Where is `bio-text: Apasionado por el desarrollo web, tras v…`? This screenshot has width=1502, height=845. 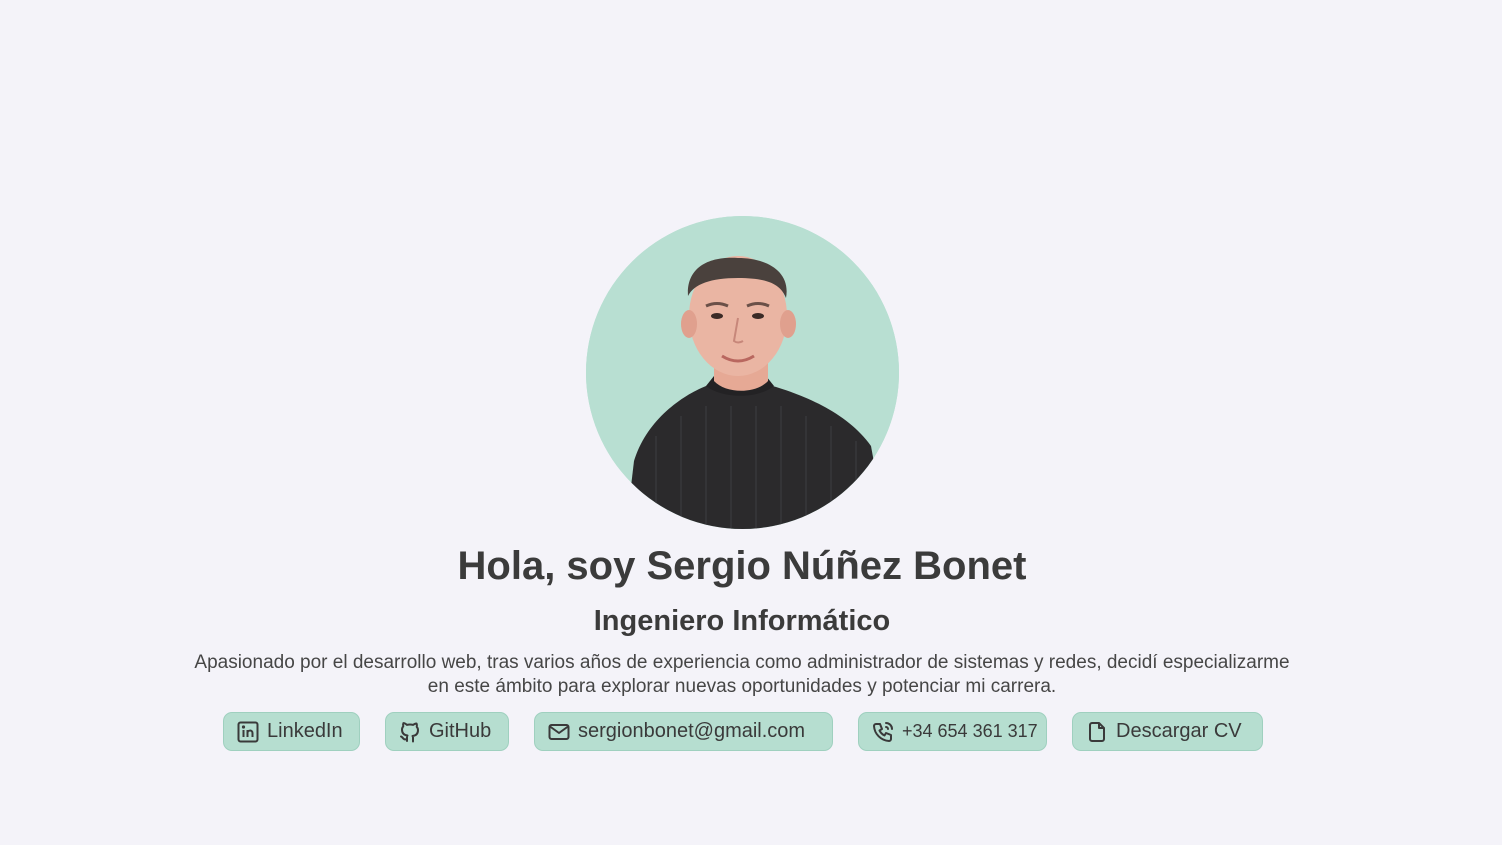 bio-text: Apasionado por el desarrollo web, tras v… is located at coordinates (742, 674).